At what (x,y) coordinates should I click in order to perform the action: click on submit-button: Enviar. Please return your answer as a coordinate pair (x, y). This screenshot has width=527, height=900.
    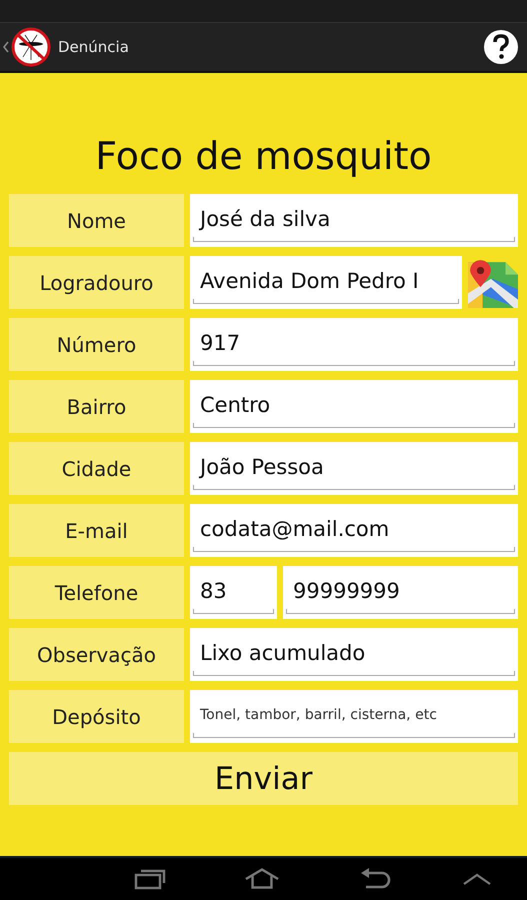
    Looking at the image, I should click on (263, 778).